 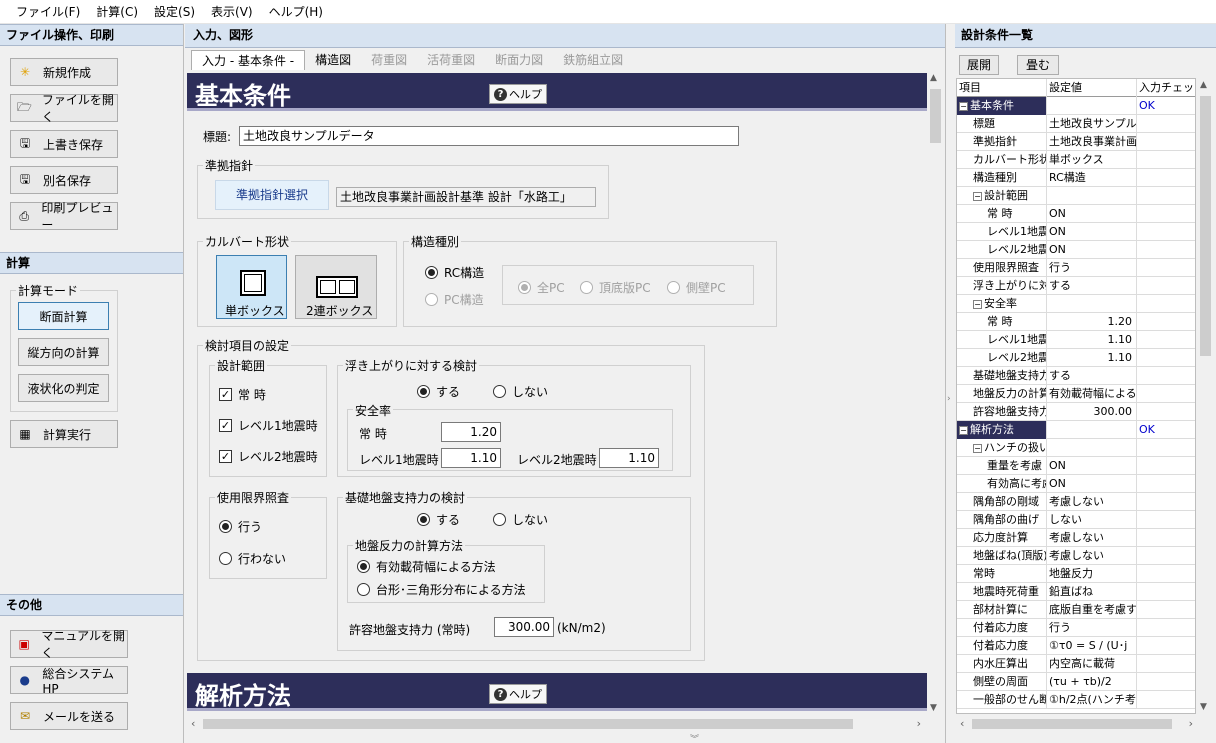 I want to click on grid-row: 常時 地盤反力, so click(x=1076, y=574).